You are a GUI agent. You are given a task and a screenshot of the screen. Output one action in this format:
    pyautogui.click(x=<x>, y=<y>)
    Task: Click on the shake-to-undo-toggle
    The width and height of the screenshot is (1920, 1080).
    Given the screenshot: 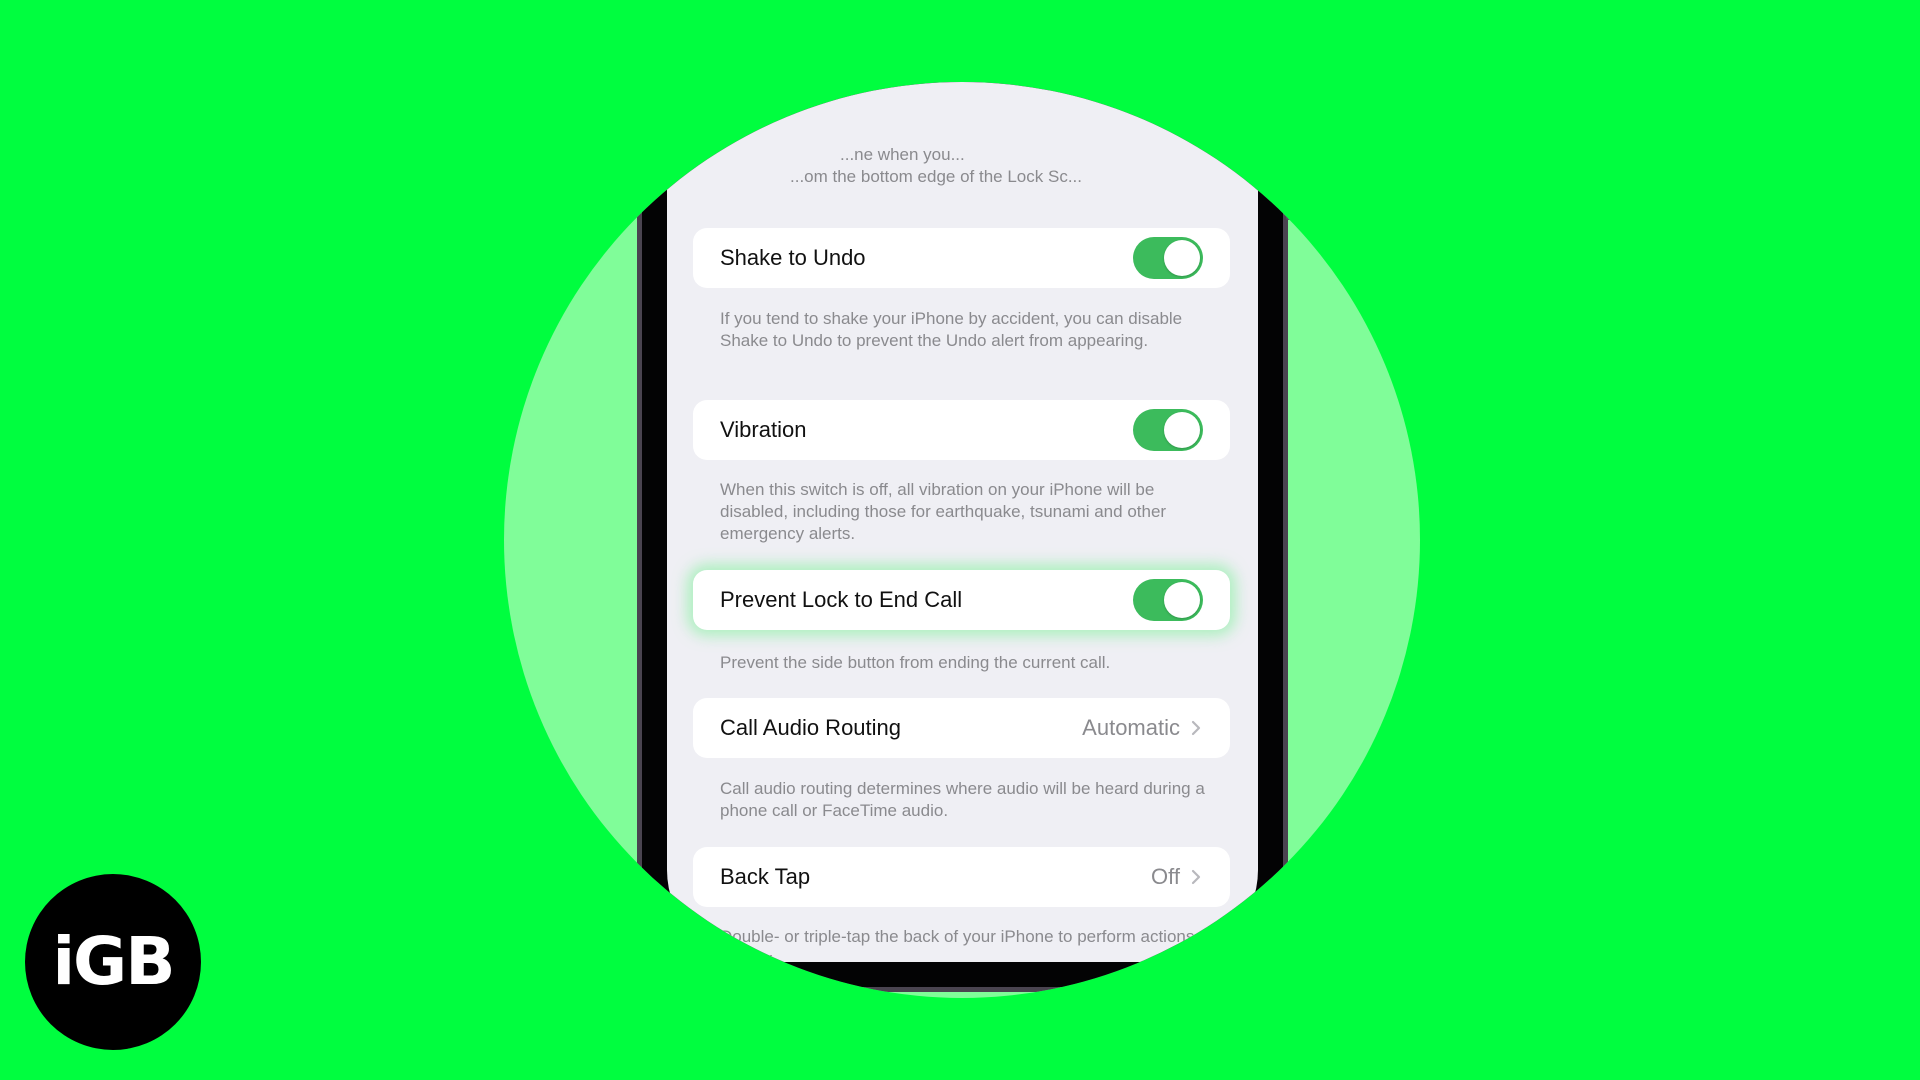 What is the action you would take?
    pyautogui.click(x=1168, y=258)
    